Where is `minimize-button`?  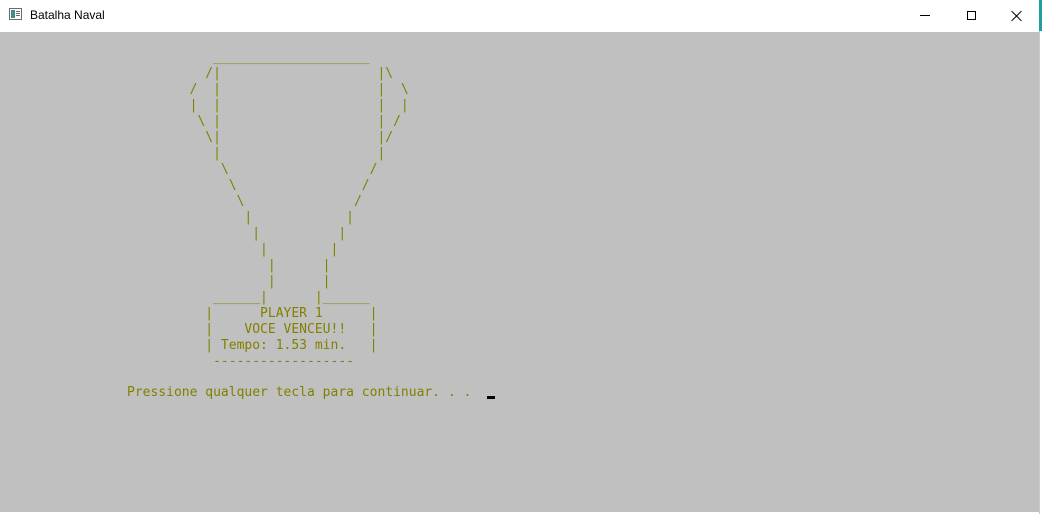
minimize-button is located at coordinates (925, 15).